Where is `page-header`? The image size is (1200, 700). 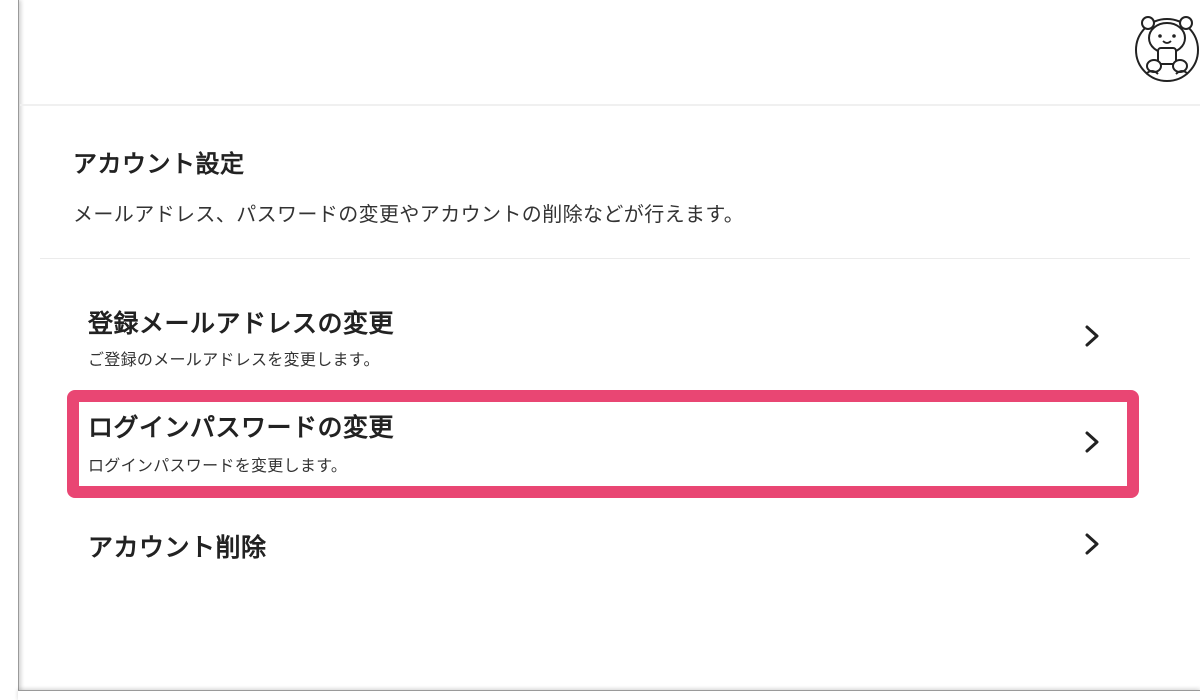
page-header is located at coordinates (610, 53).